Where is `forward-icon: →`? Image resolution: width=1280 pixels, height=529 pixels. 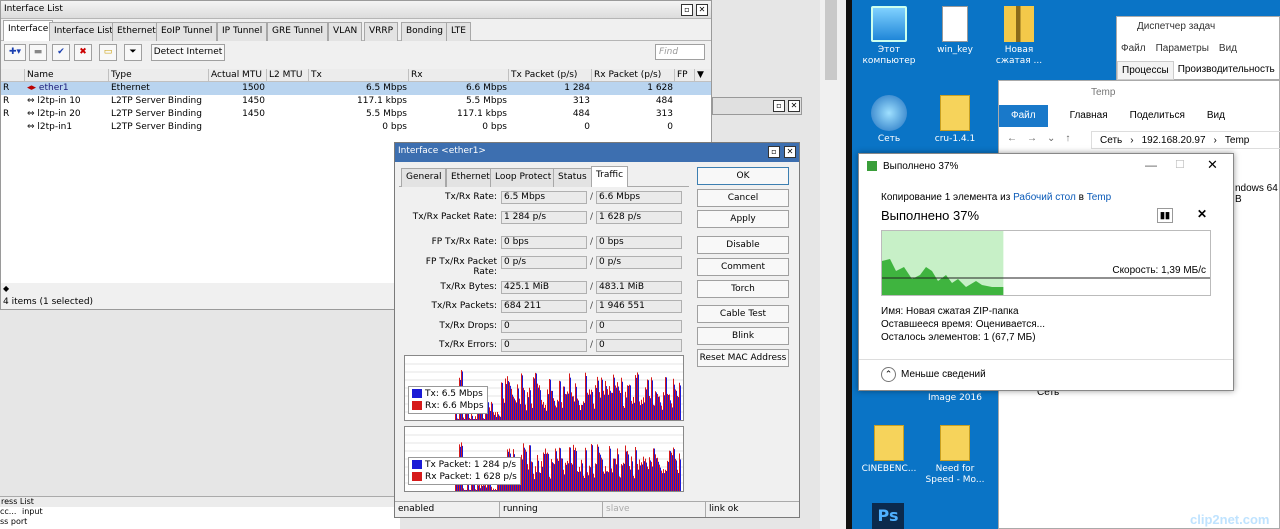 forward-icon: → is located at coordinates (1032, 138).